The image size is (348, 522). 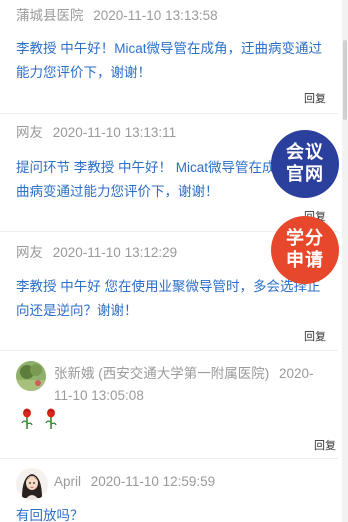 I want to click on comment-meta: 蒲城县医院 2020-11-10 13:13:58, so click(x=117, y=16).